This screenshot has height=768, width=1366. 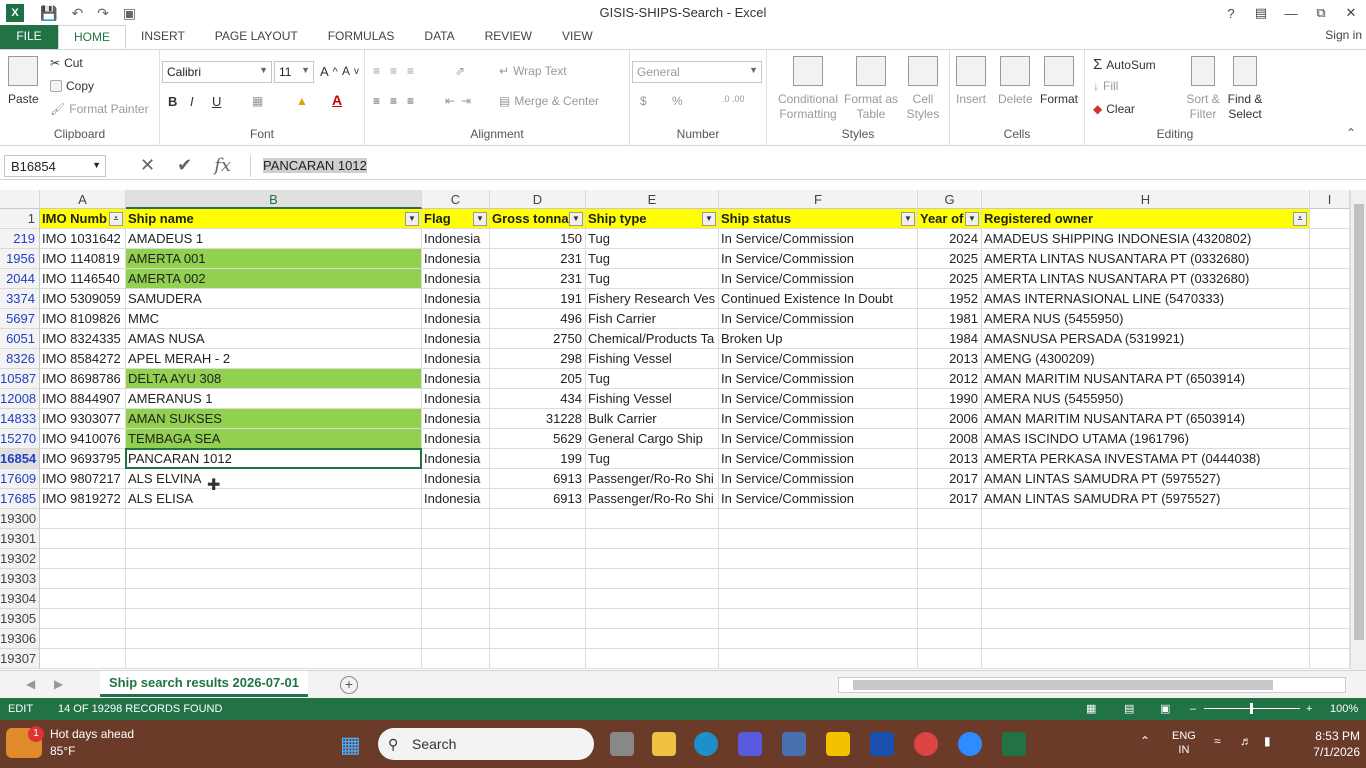 What do you see at coordinates (461, 101) in the screenshot?
I see `indent-icons: ⇤⇥` at bounding box center [461, 101].